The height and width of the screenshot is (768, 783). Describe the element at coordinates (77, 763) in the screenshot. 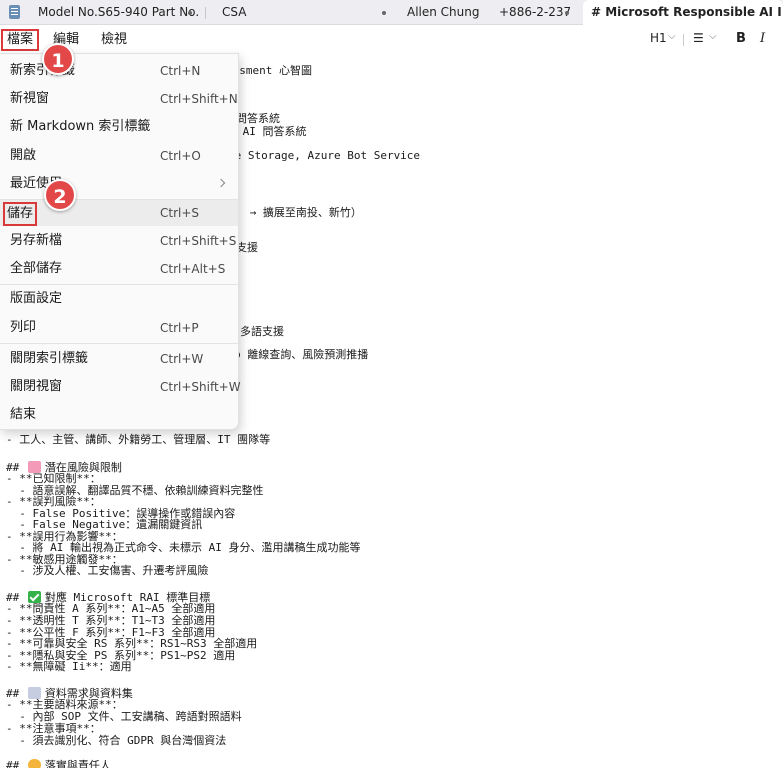

I see `heading-text: 落實與責任人` at that location.